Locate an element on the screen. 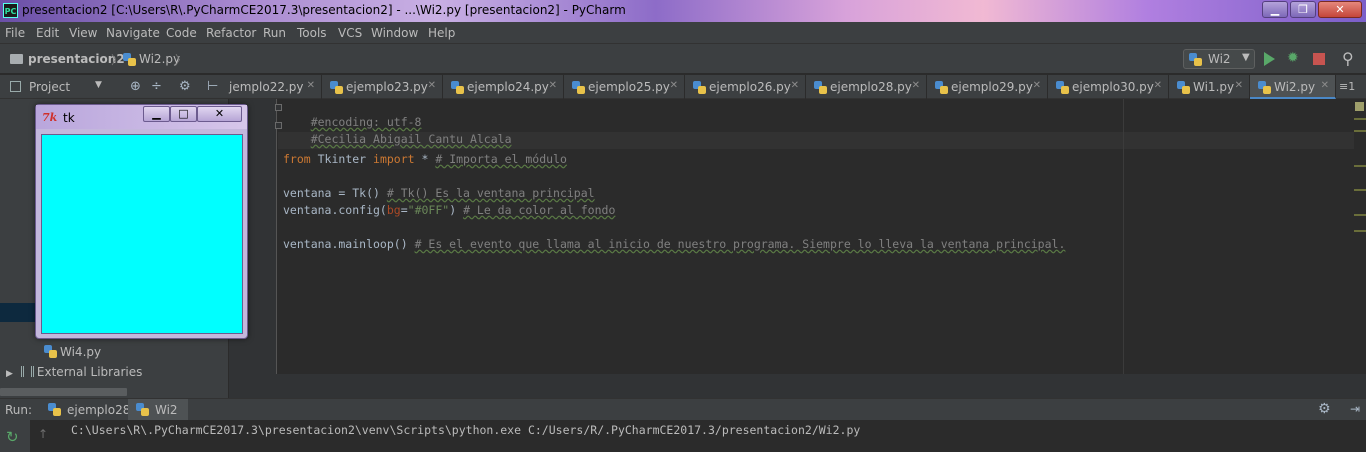 This screenshot has height=452, width=1366. run-config-selector: Wi2 ▼ is located at coordinates (1219, 59).